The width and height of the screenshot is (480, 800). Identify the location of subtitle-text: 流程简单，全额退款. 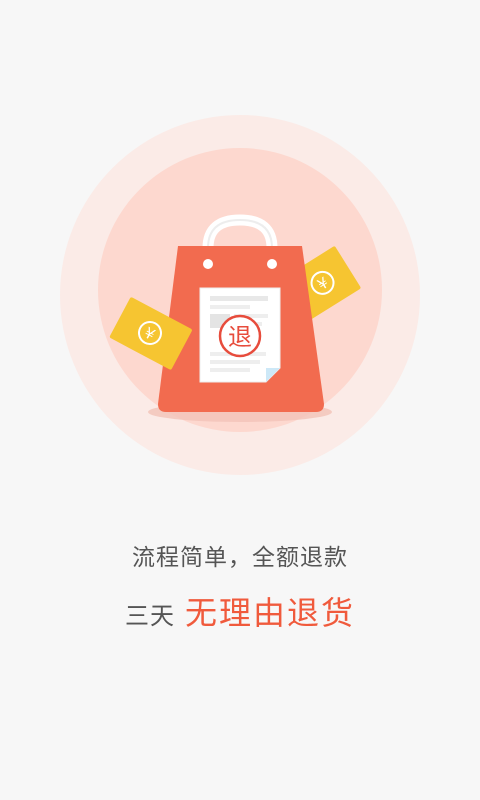
(240, 558).